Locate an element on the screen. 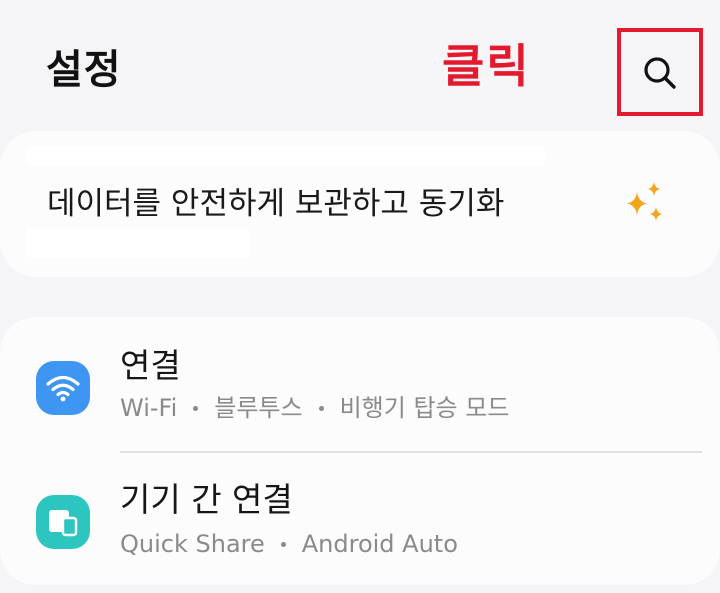  menu-item-subtitle: Quick Share Android Auto is located at coordinates (289, 544).